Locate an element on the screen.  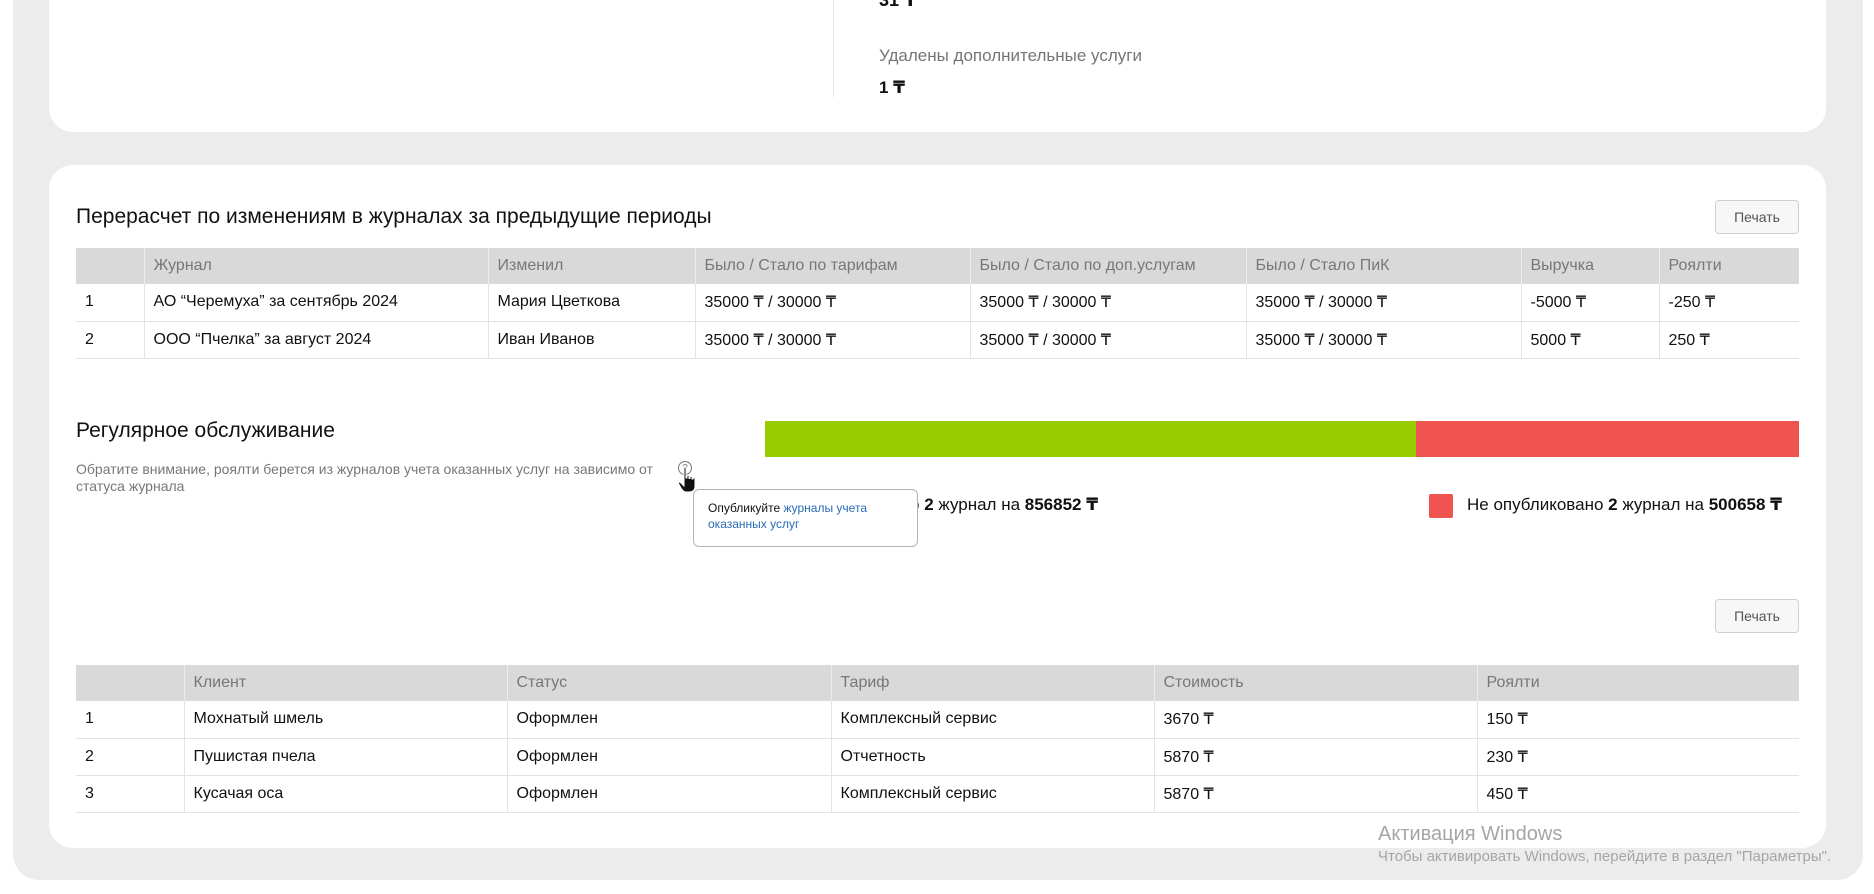
table-cell: 230 ₸ is located at coordinates (1637, 757).